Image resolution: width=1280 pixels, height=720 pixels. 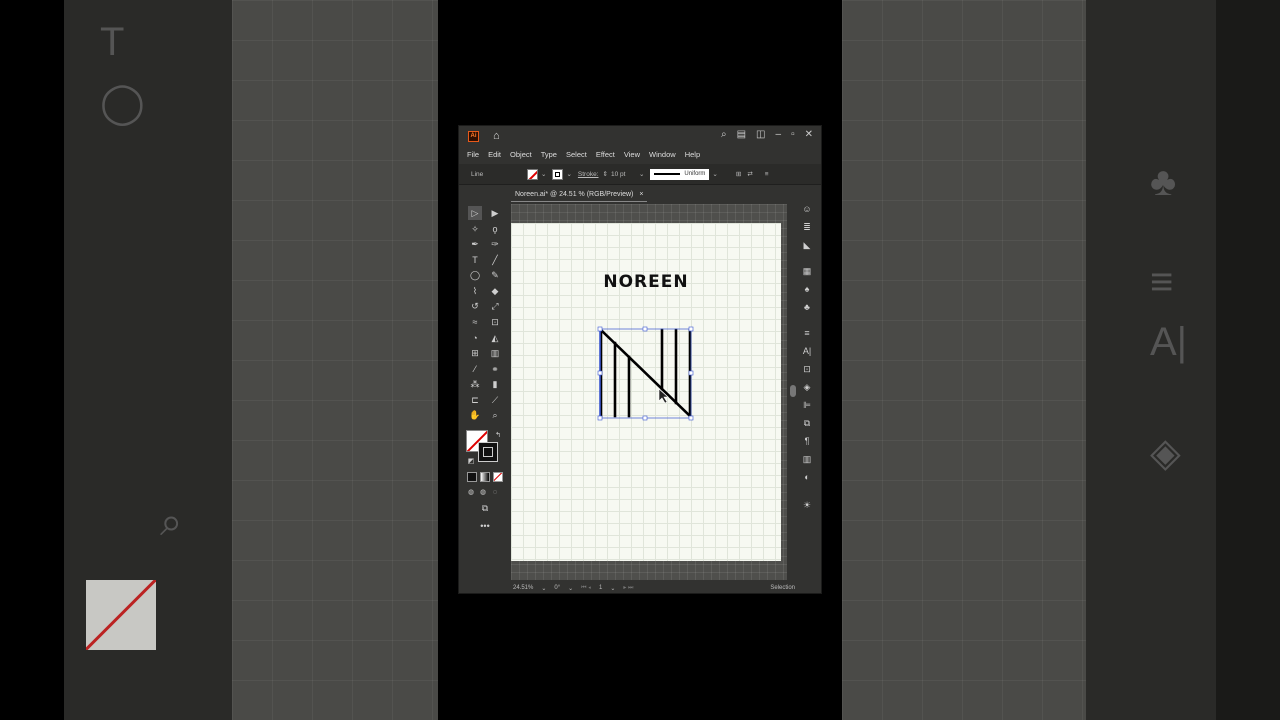 I want to click on gradient-panel-icon: ▥, so click(x=807, y=459).